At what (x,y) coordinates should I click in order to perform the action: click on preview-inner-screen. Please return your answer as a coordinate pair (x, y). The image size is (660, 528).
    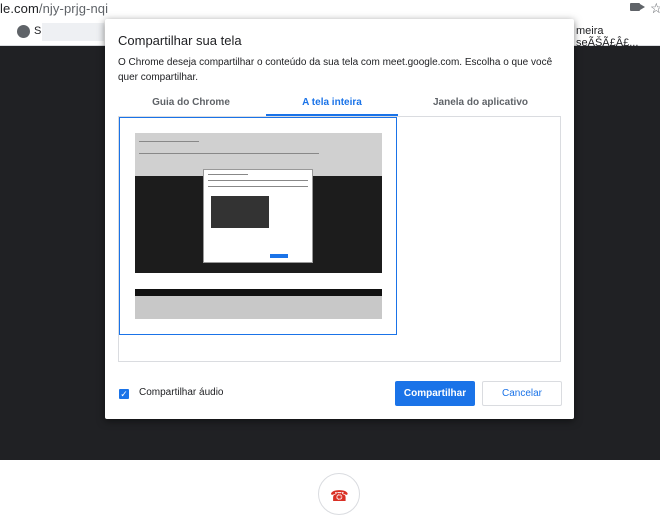
    Looking at the image, I should click on (240, 212).